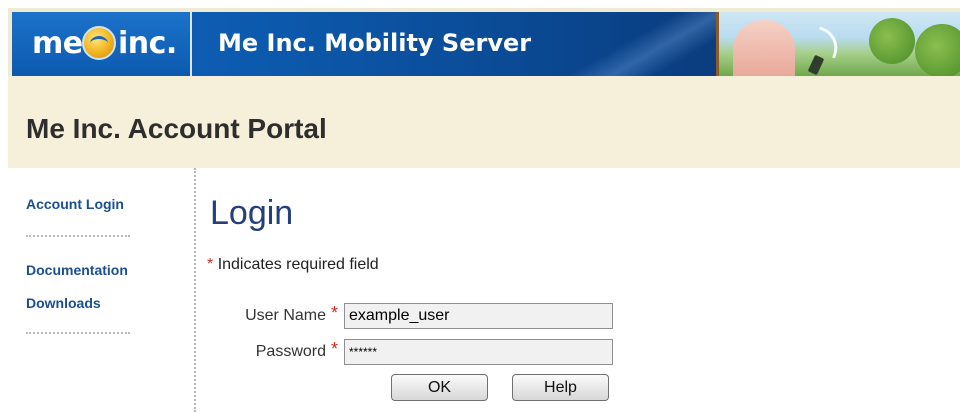 This screenshot has height=412, width=960. Describe the element at coordinates (290, 351) in the screenshot. I see `password-label: Password` at that location.